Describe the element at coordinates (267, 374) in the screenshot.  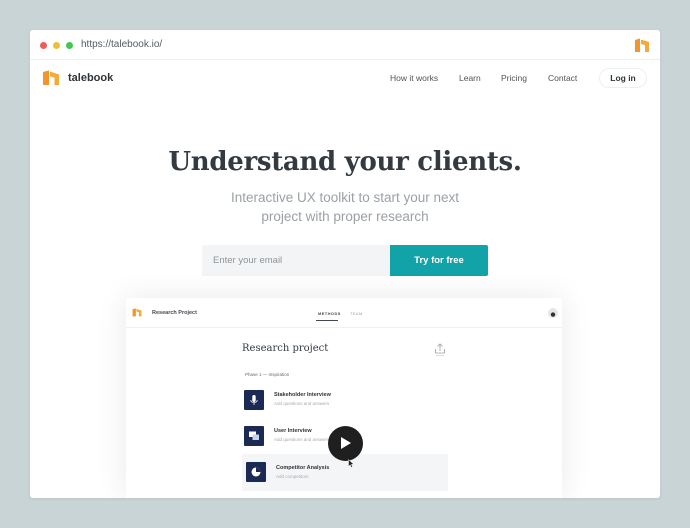
I see `phase-label: Phase 1 — Inspiration` at that location.